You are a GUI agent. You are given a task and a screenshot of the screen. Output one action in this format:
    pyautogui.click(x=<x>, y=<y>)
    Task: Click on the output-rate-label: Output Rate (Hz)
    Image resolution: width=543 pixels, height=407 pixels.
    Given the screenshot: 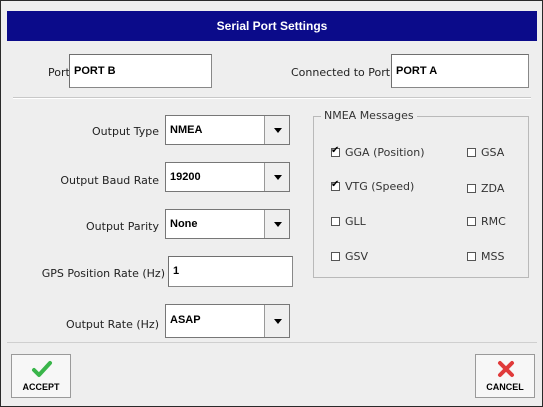 What is the action you would take?
    pyautogui.click(x=112, y=324)
    